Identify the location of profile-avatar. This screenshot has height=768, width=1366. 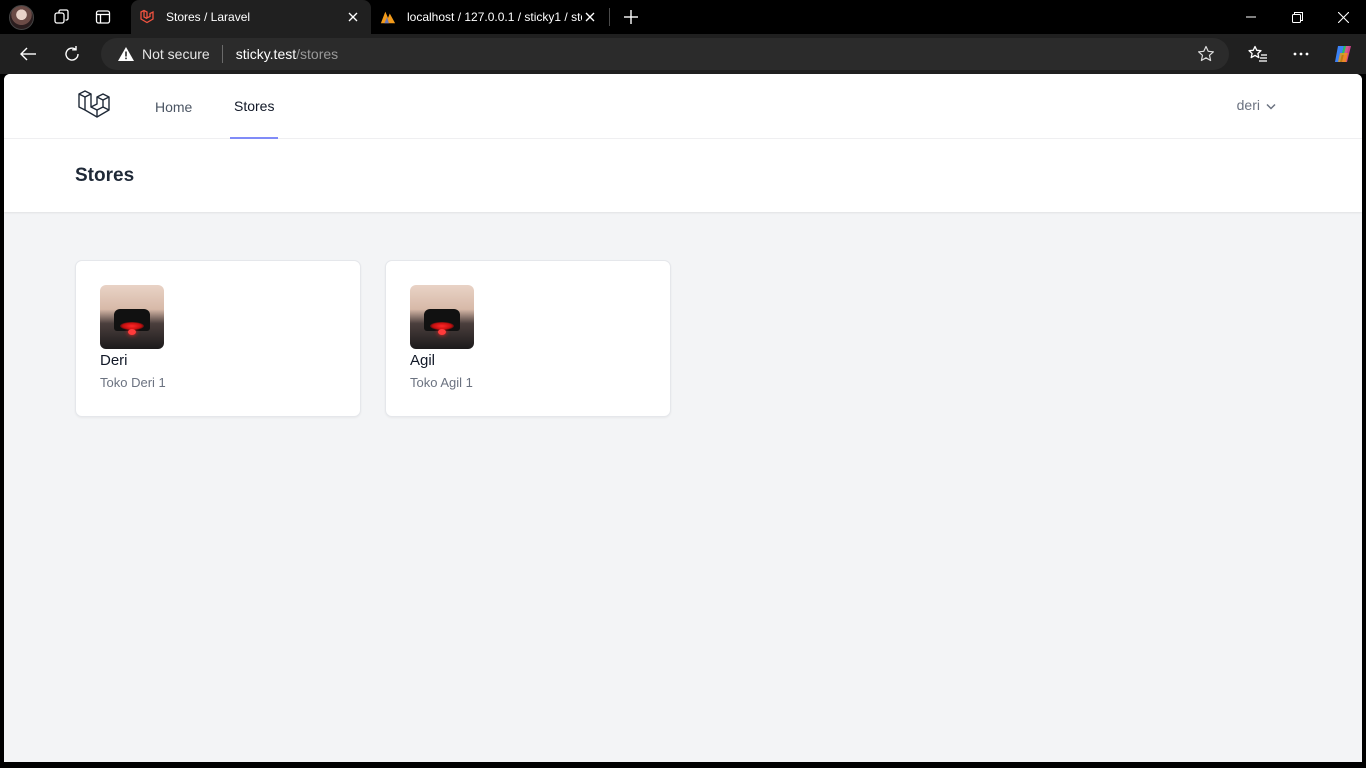
(21, 17).